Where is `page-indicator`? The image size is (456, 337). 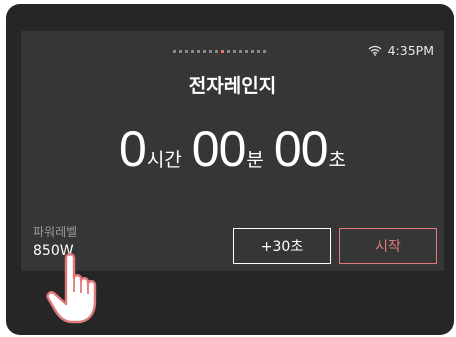
page-indicator is located at coordinates (219, 51).